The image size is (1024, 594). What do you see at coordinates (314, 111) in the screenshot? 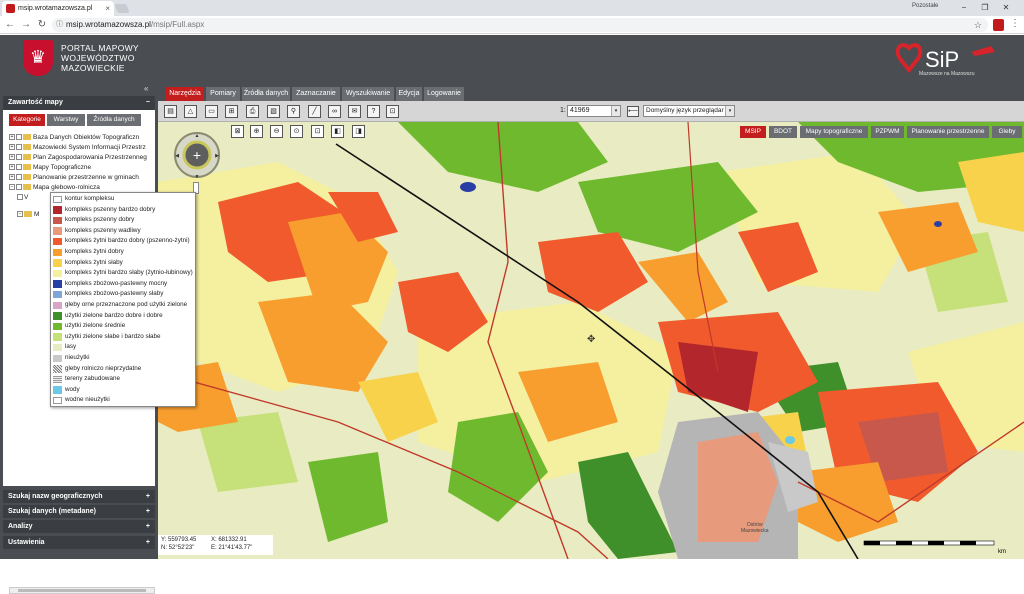
I see `draw-line-icon: ╱` at bounding box center [314, 111].